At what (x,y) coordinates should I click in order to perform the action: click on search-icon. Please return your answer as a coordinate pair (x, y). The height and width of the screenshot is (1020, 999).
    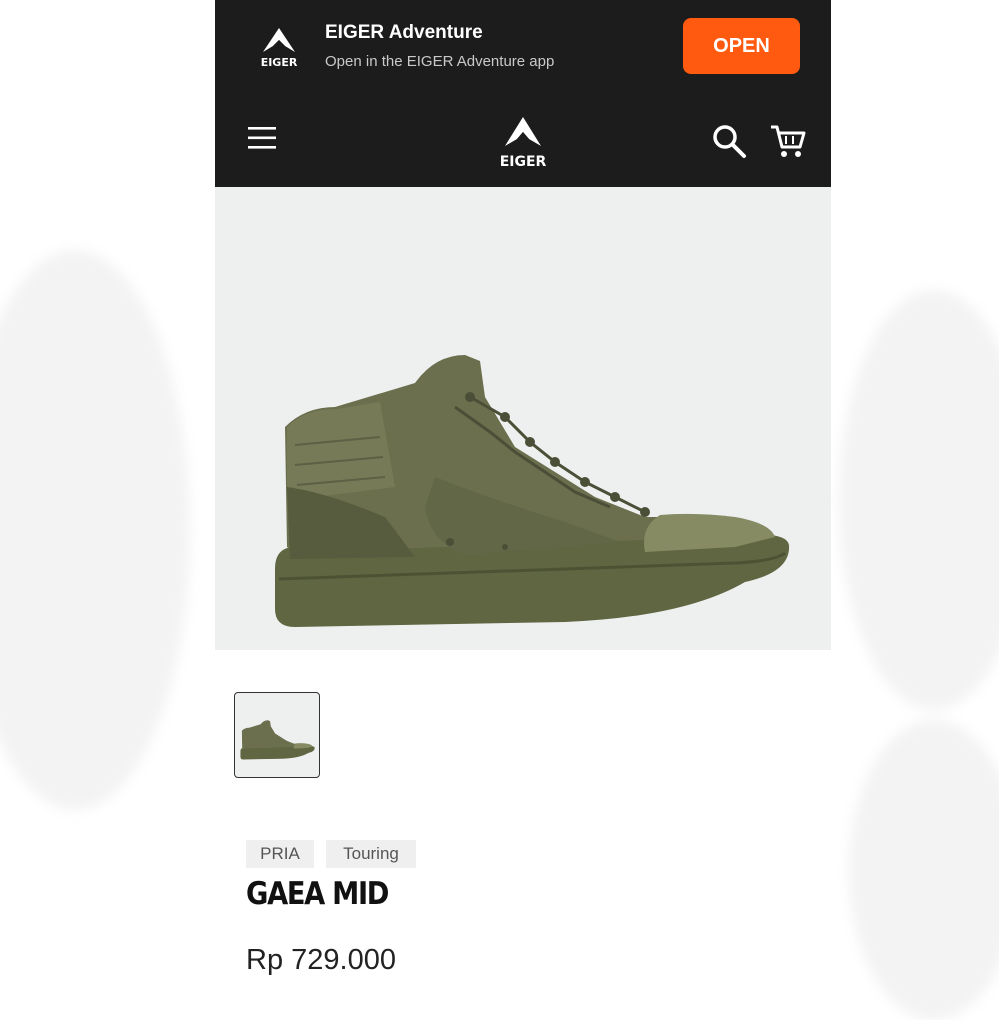
    Looking at the image, I should click on (729, 141).